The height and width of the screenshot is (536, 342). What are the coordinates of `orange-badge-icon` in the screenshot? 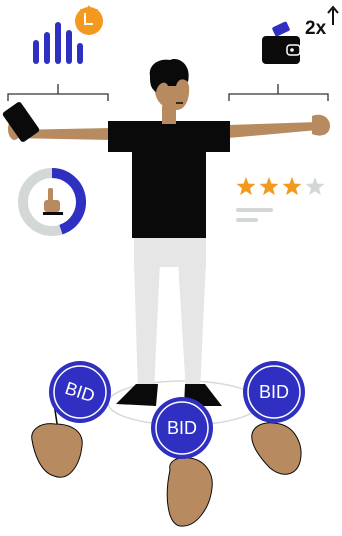 It's located at (89, 20).